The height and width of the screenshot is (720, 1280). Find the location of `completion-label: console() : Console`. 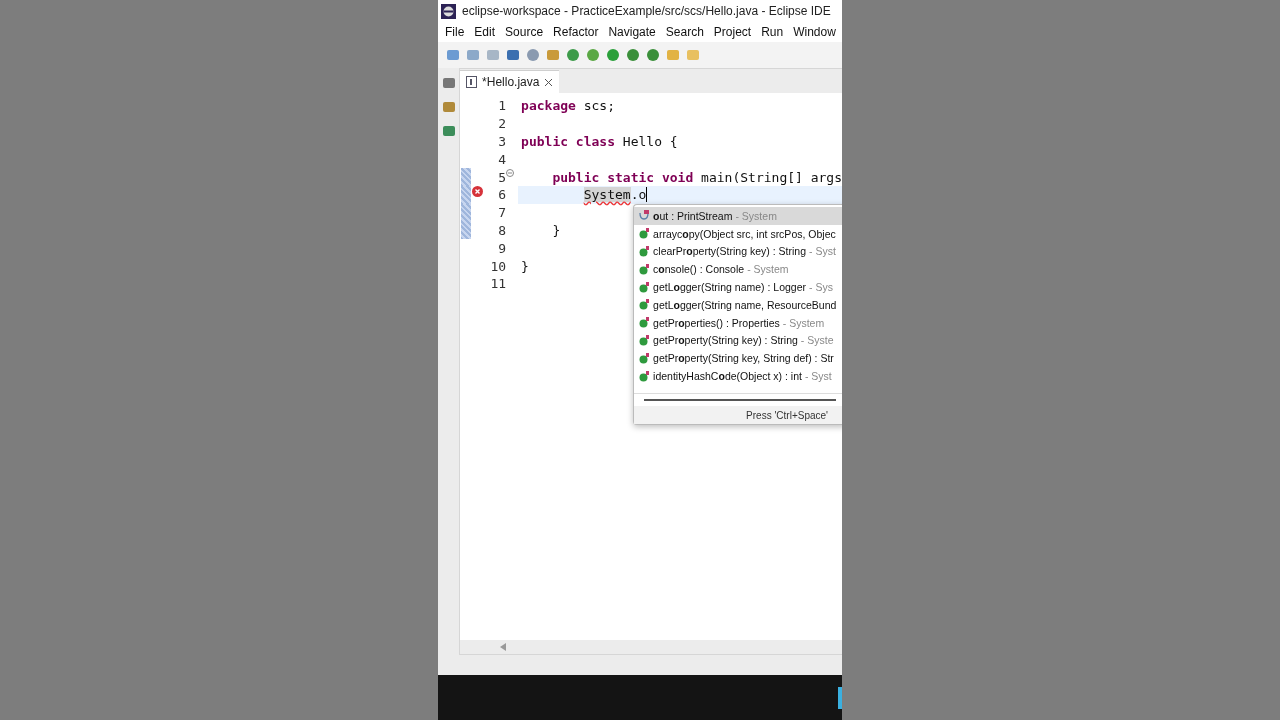

completion-label: console() : Console is located at coordinates (699, 269).